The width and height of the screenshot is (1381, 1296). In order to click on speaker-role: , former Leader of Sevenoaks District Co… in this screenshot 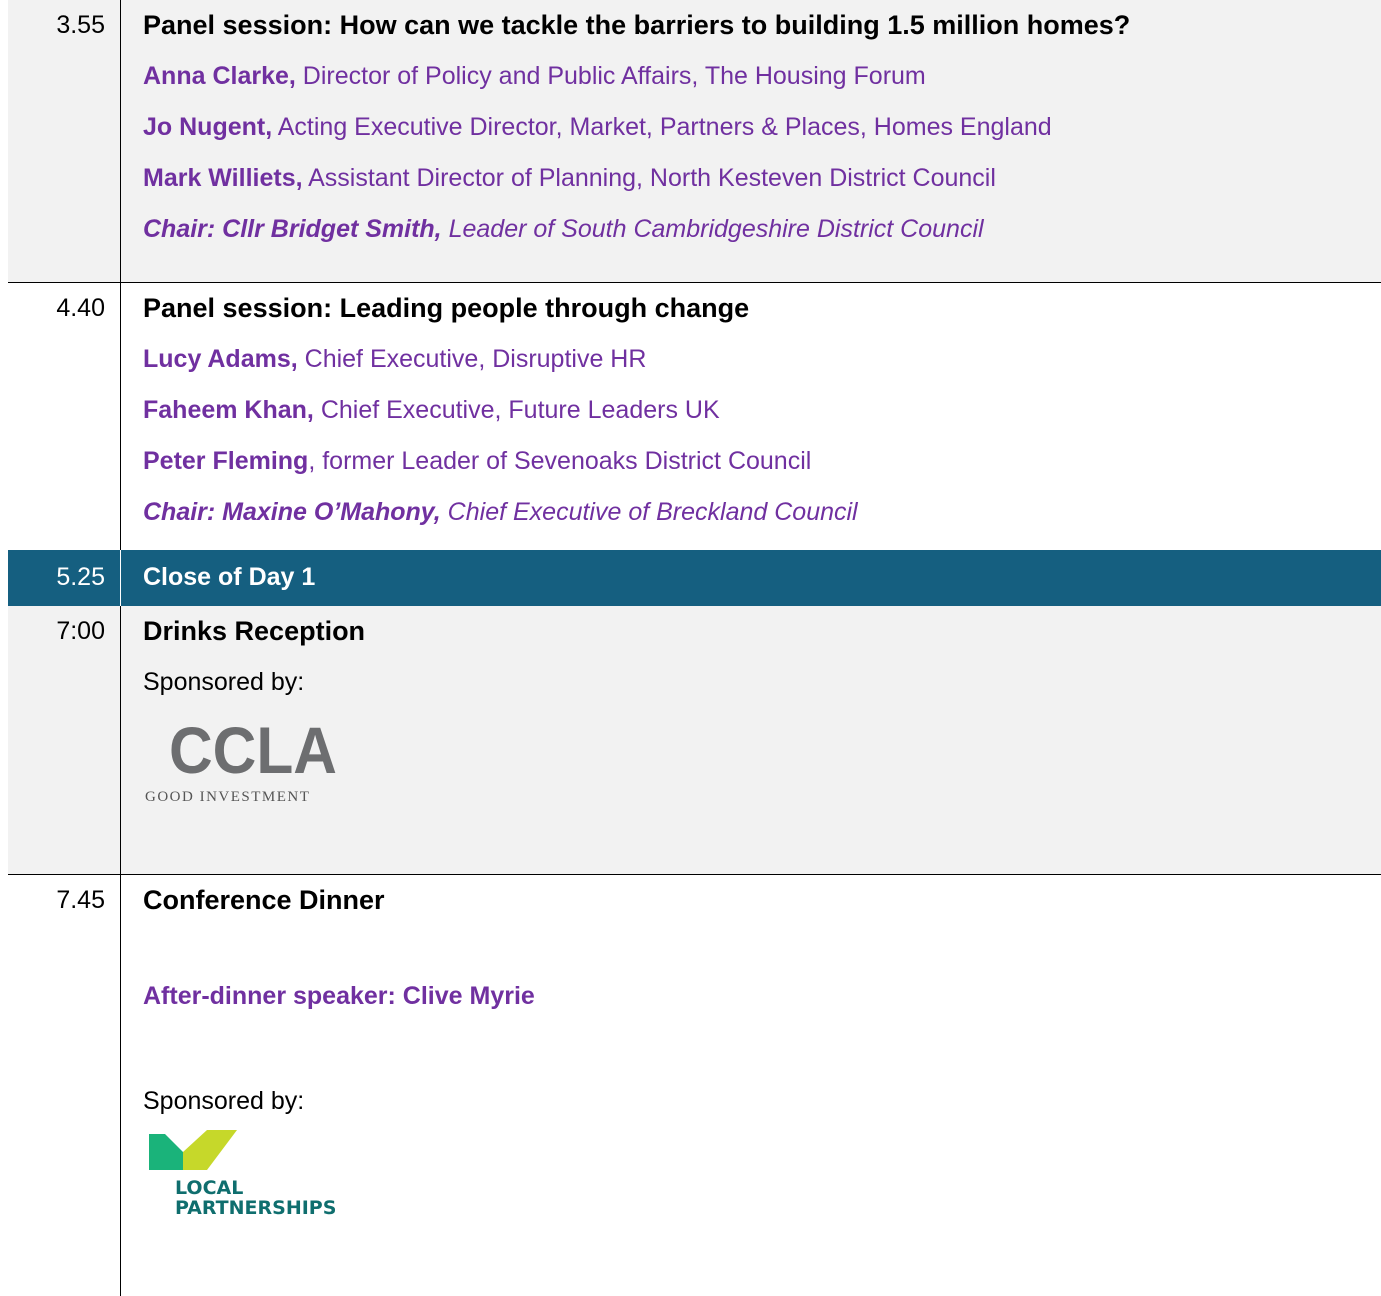, I will do `click(560, 461)`.